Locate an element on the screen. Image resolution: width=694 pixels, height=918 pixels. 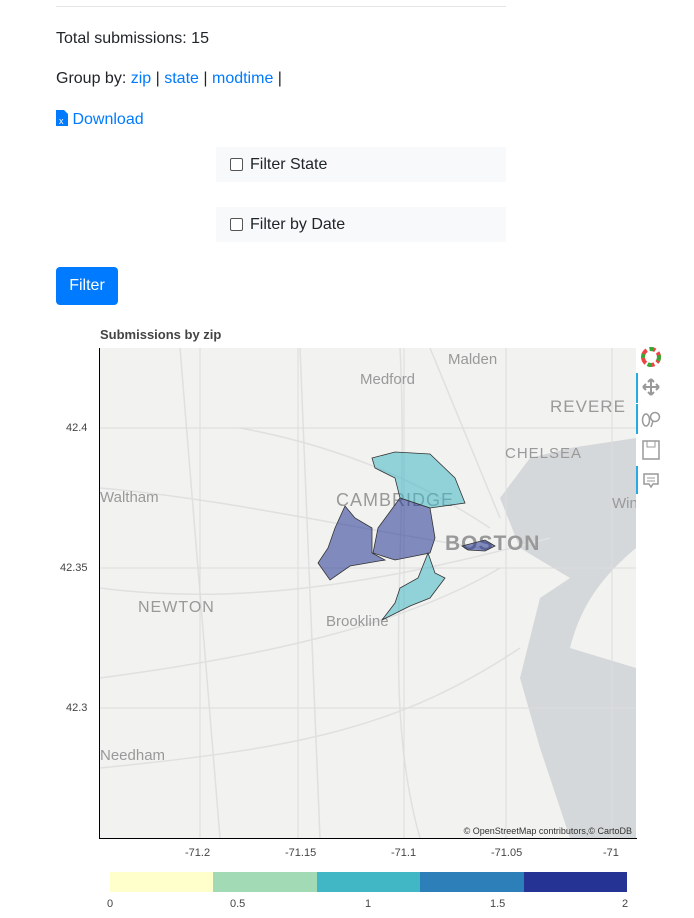
download-link: x Download is located at coordinates (100, 119).